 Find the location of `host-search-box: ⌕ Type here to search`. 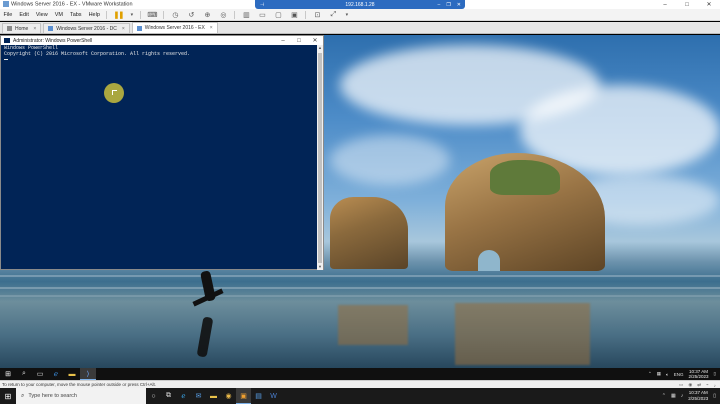

host-search-box: ⌕ Type here to search is located at coordinates (81, 396).